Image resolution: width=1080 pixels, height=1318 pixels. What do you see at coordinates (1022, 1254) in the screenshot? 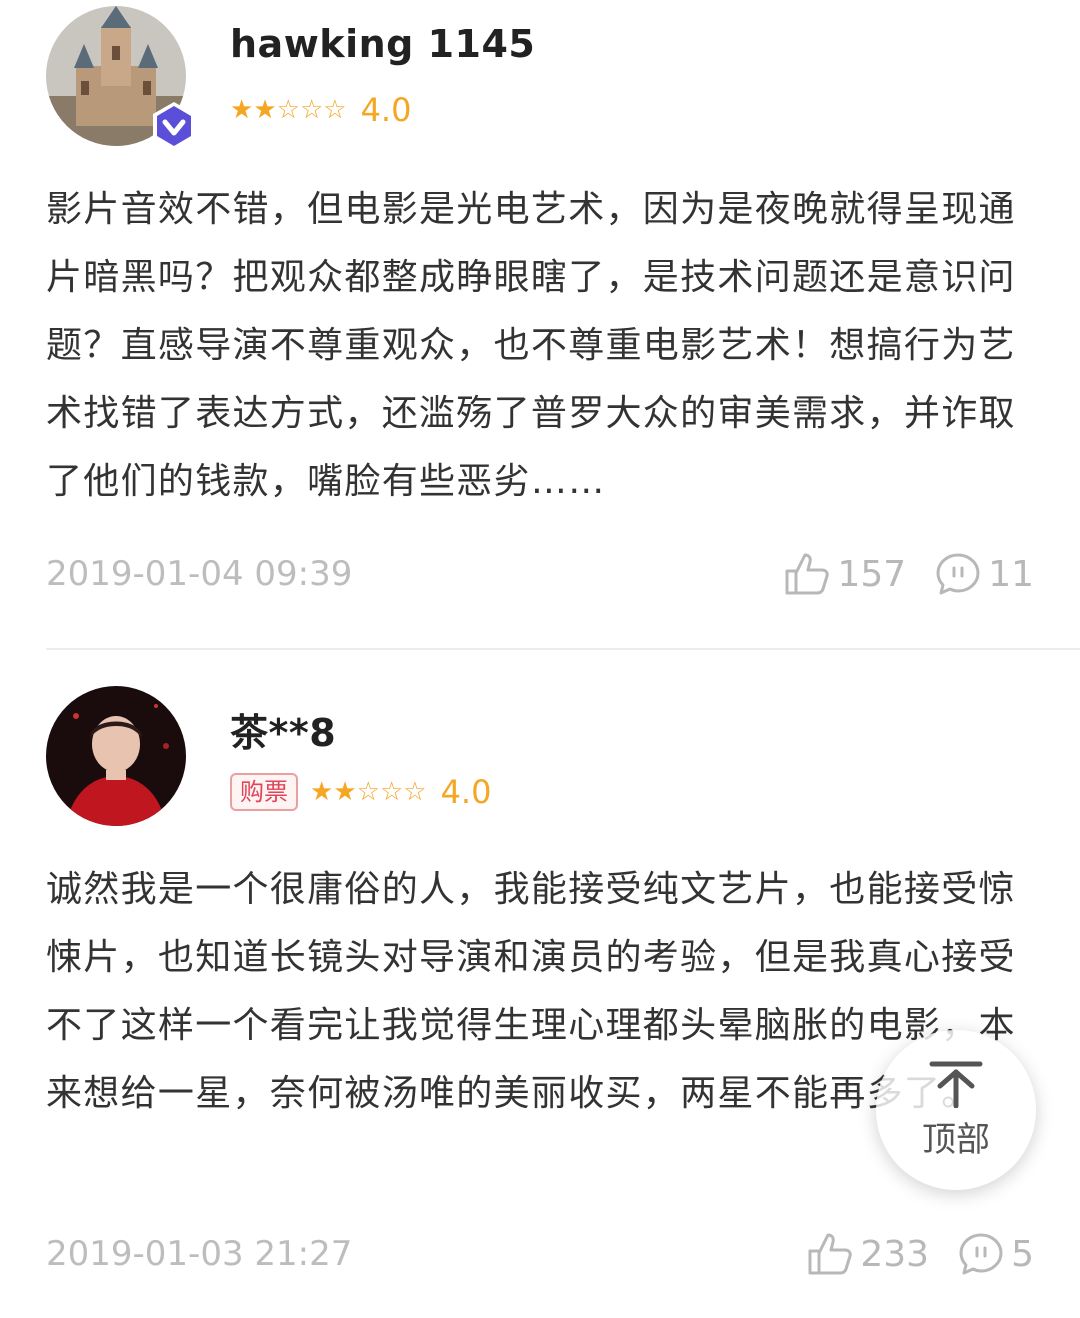
I see `comment-count: 5` at bounding box center [1022, 1254].